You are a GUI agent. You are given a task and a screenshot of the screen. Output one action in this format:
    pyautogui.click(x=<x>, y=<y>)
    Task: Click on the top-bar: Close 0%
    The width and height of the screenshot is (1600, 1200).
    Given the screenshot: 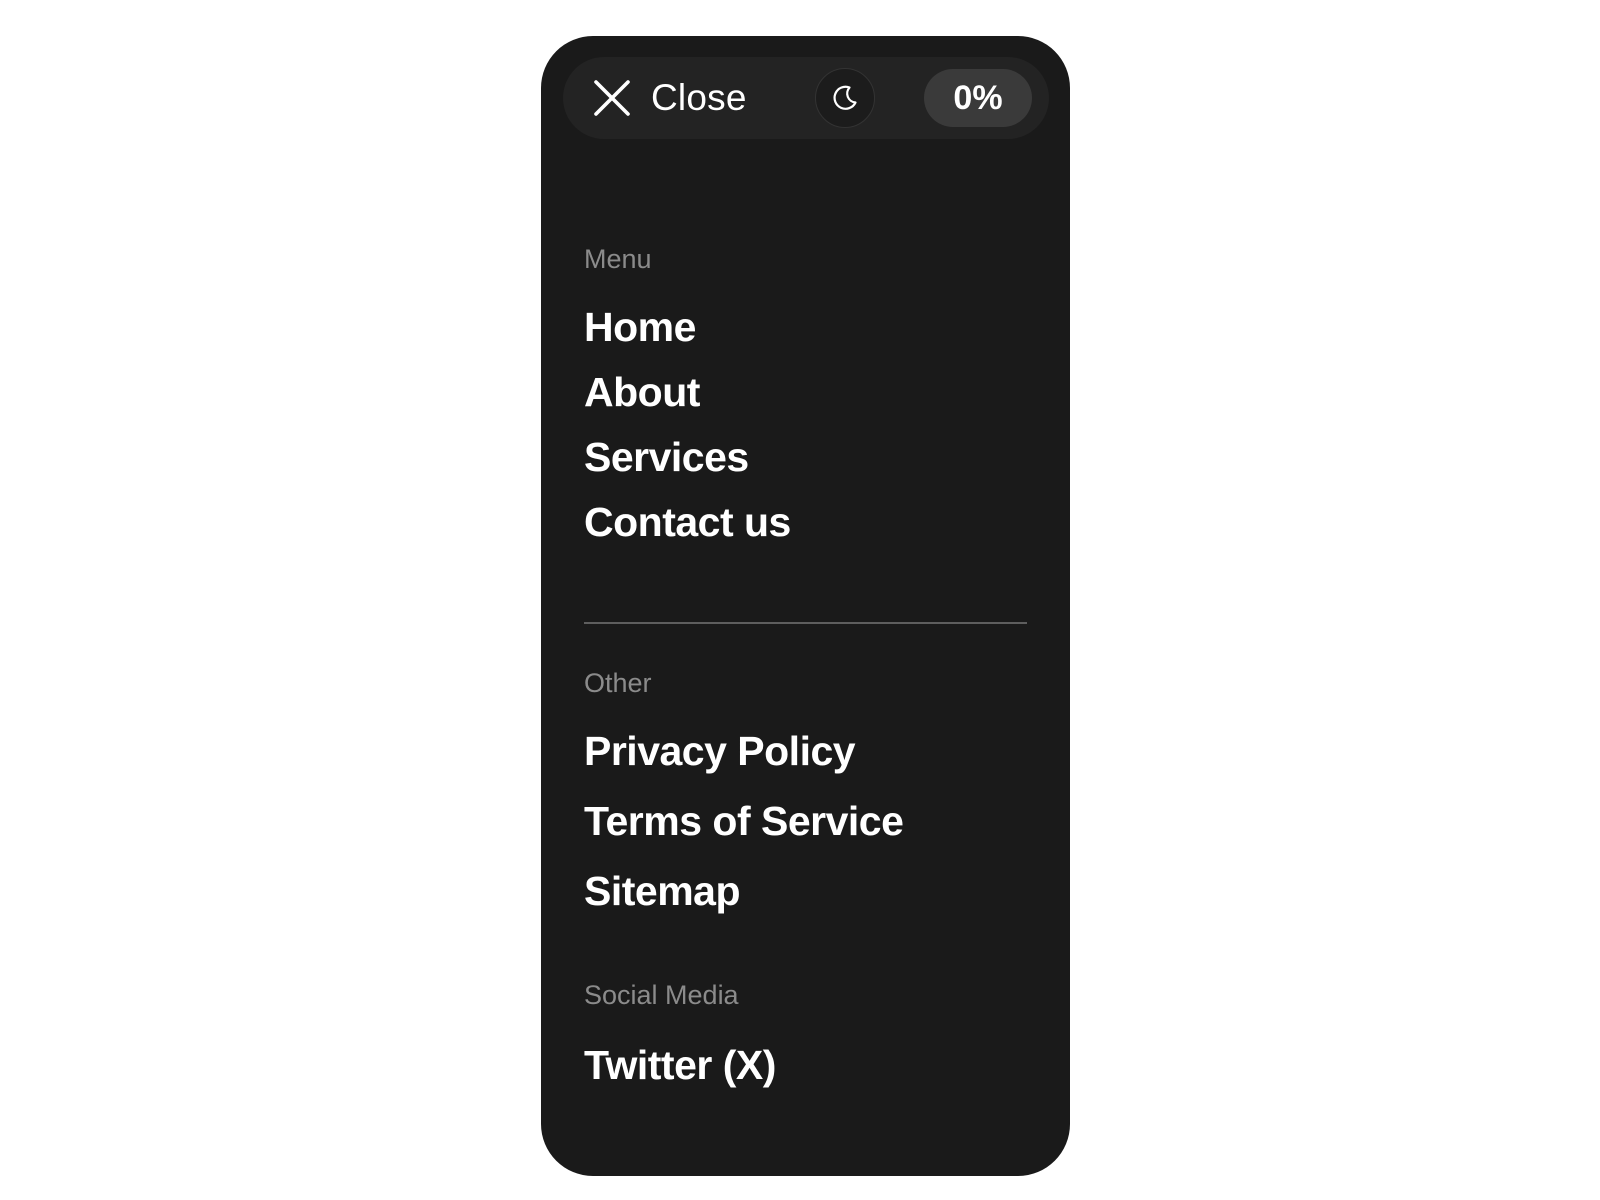 What is the action you would take?
    pyautogui.click(x=806, y=98)
    